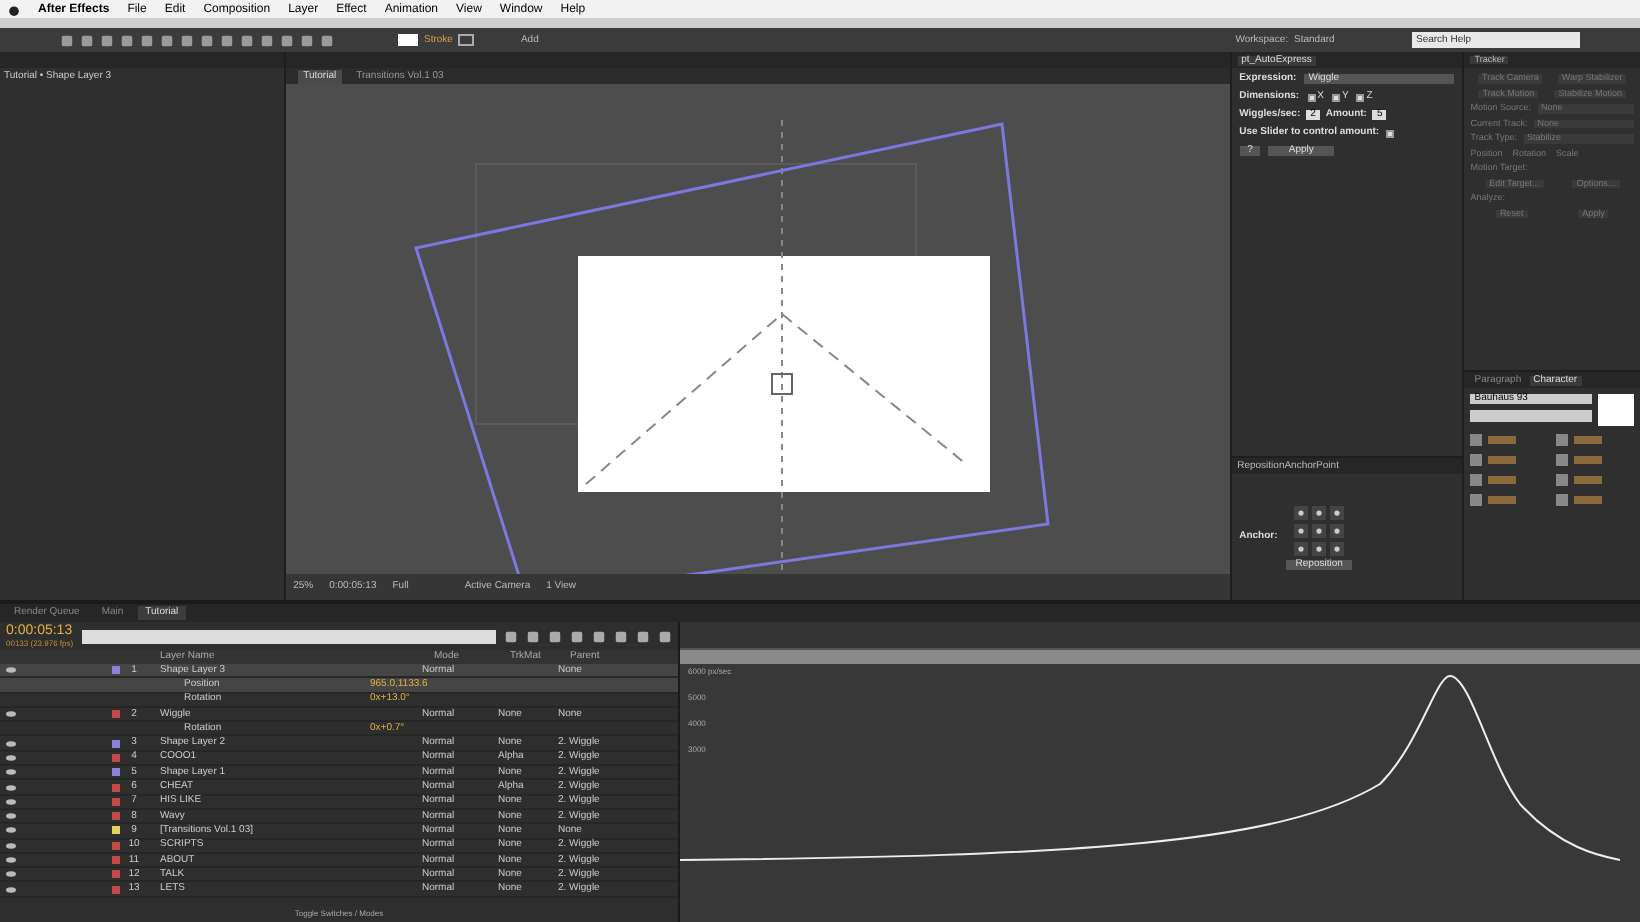  Describe the element at coordinates (408, 40) in the screenshot. I see `fill-swatch` at that location.